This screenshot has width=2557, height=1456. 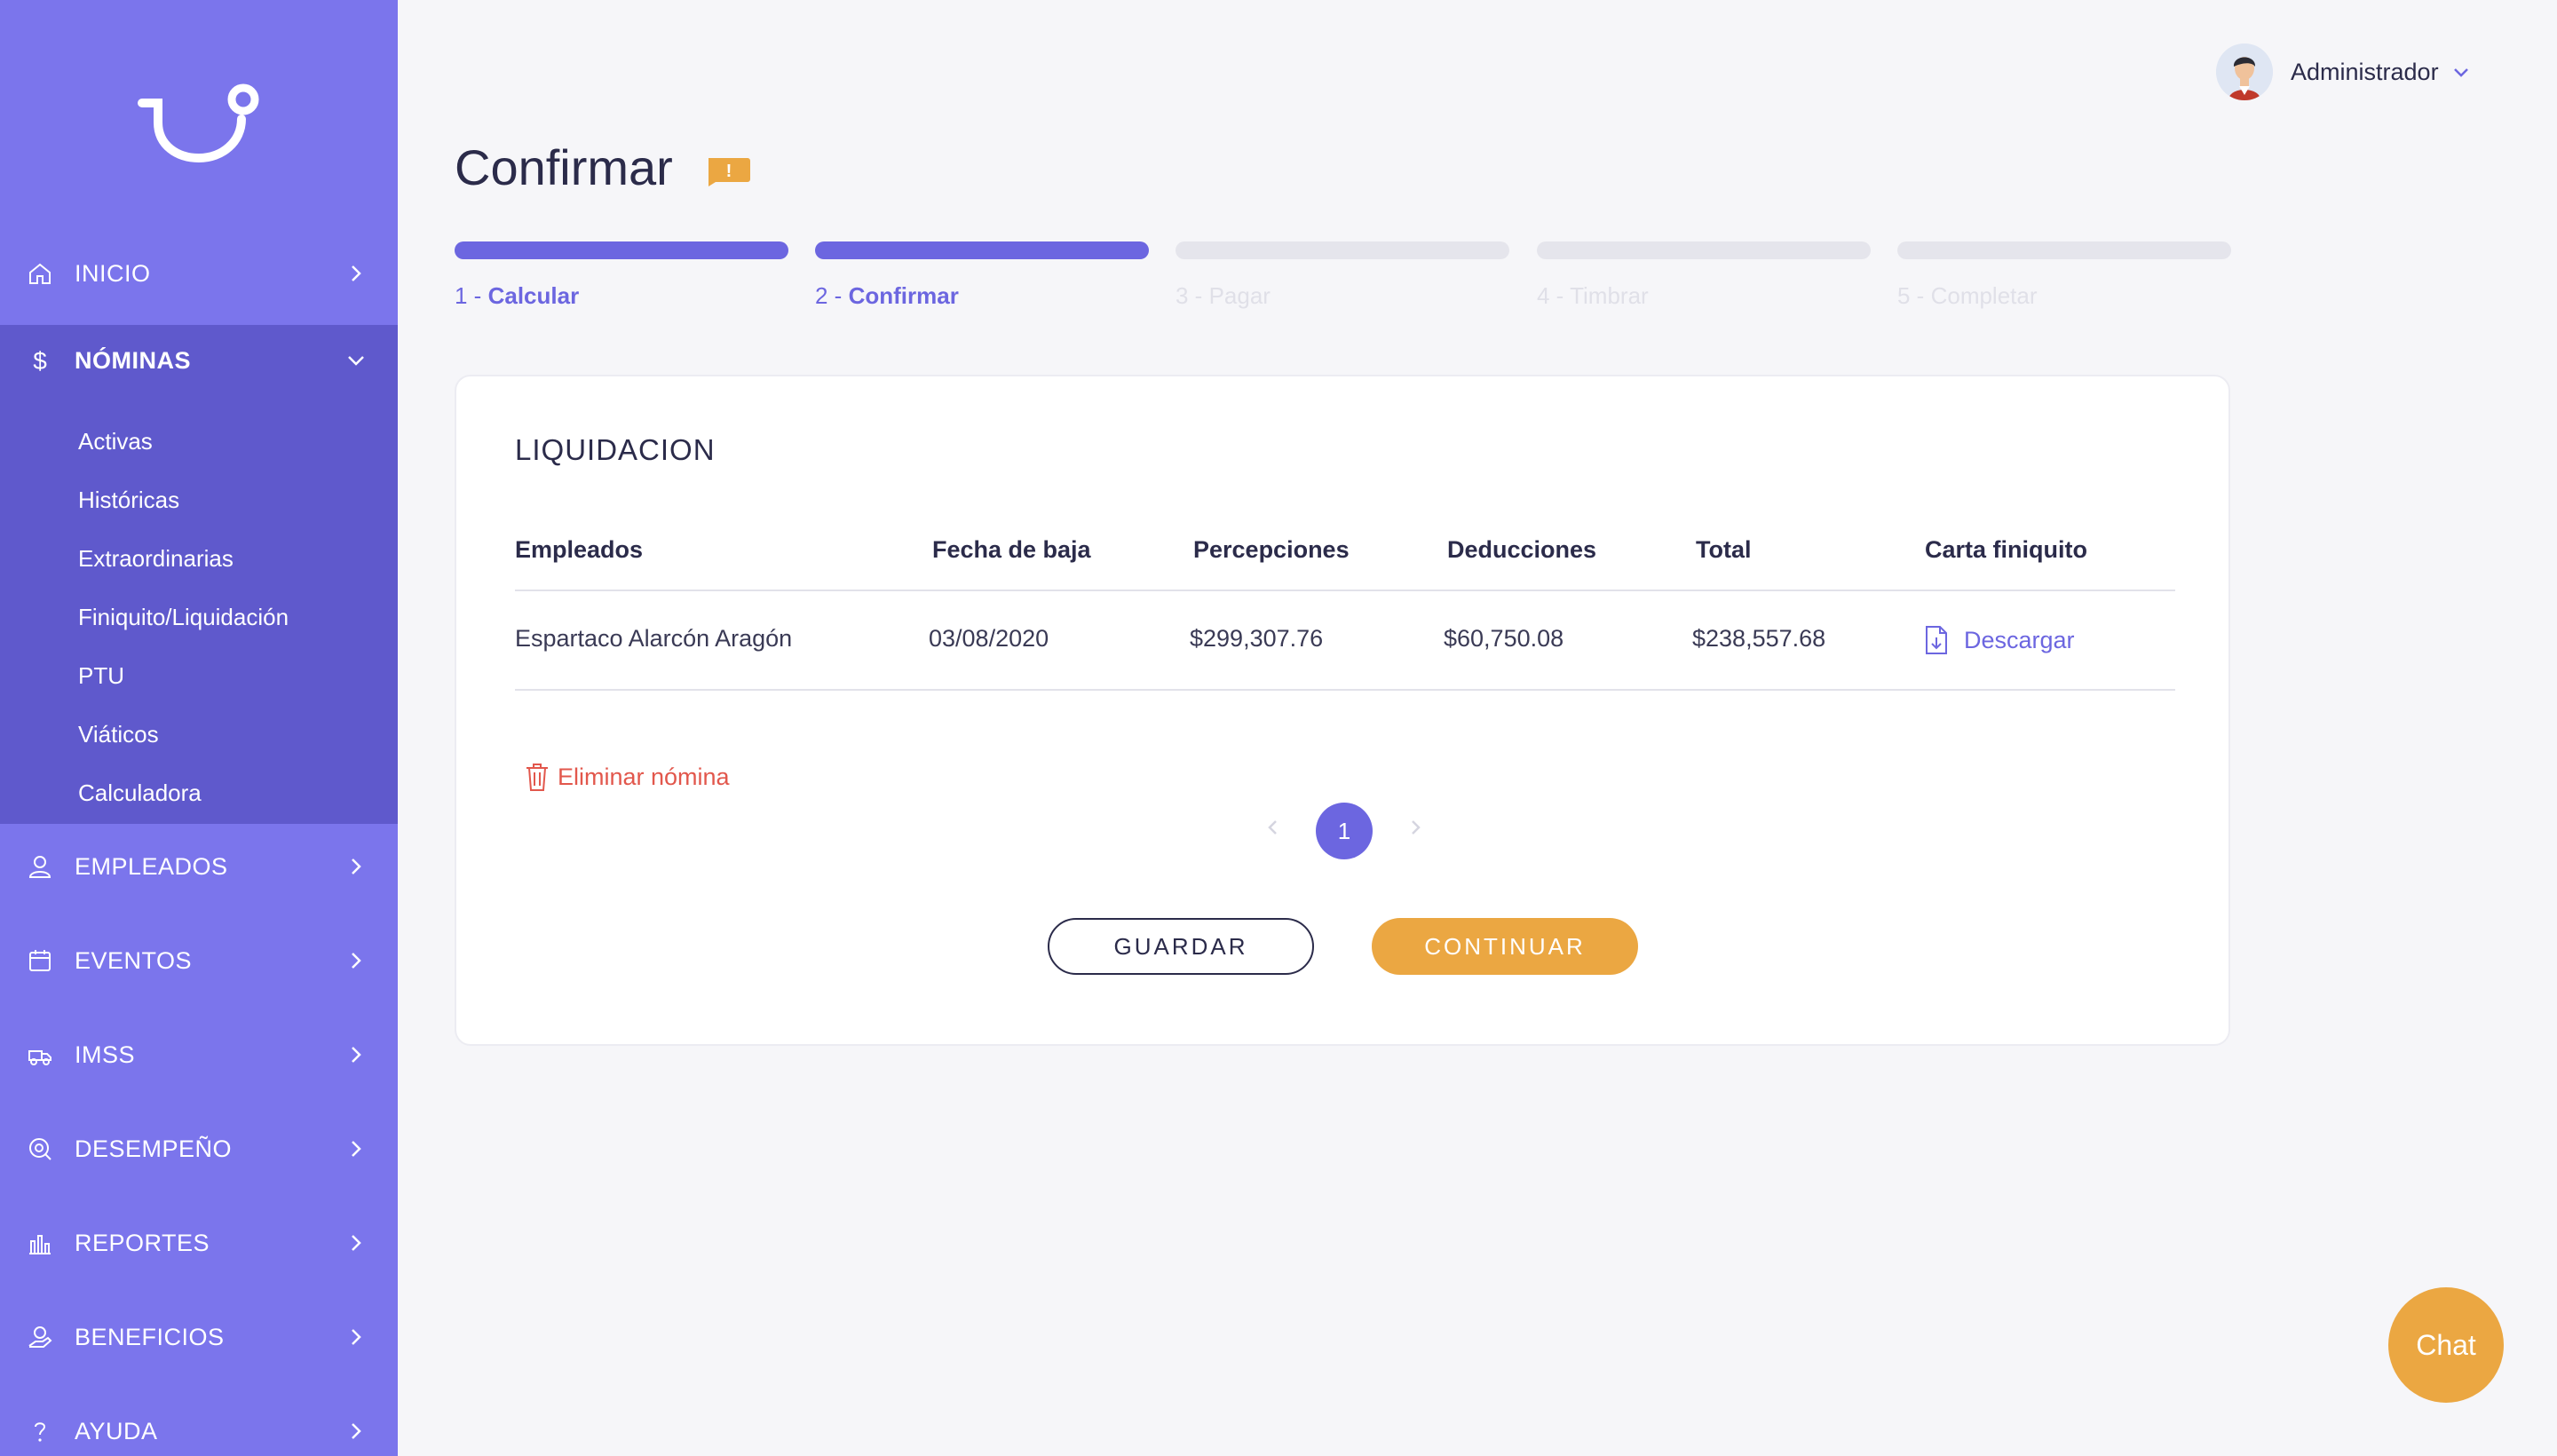 I want to click on dollar-icon: $, so click(x=40, y=360).